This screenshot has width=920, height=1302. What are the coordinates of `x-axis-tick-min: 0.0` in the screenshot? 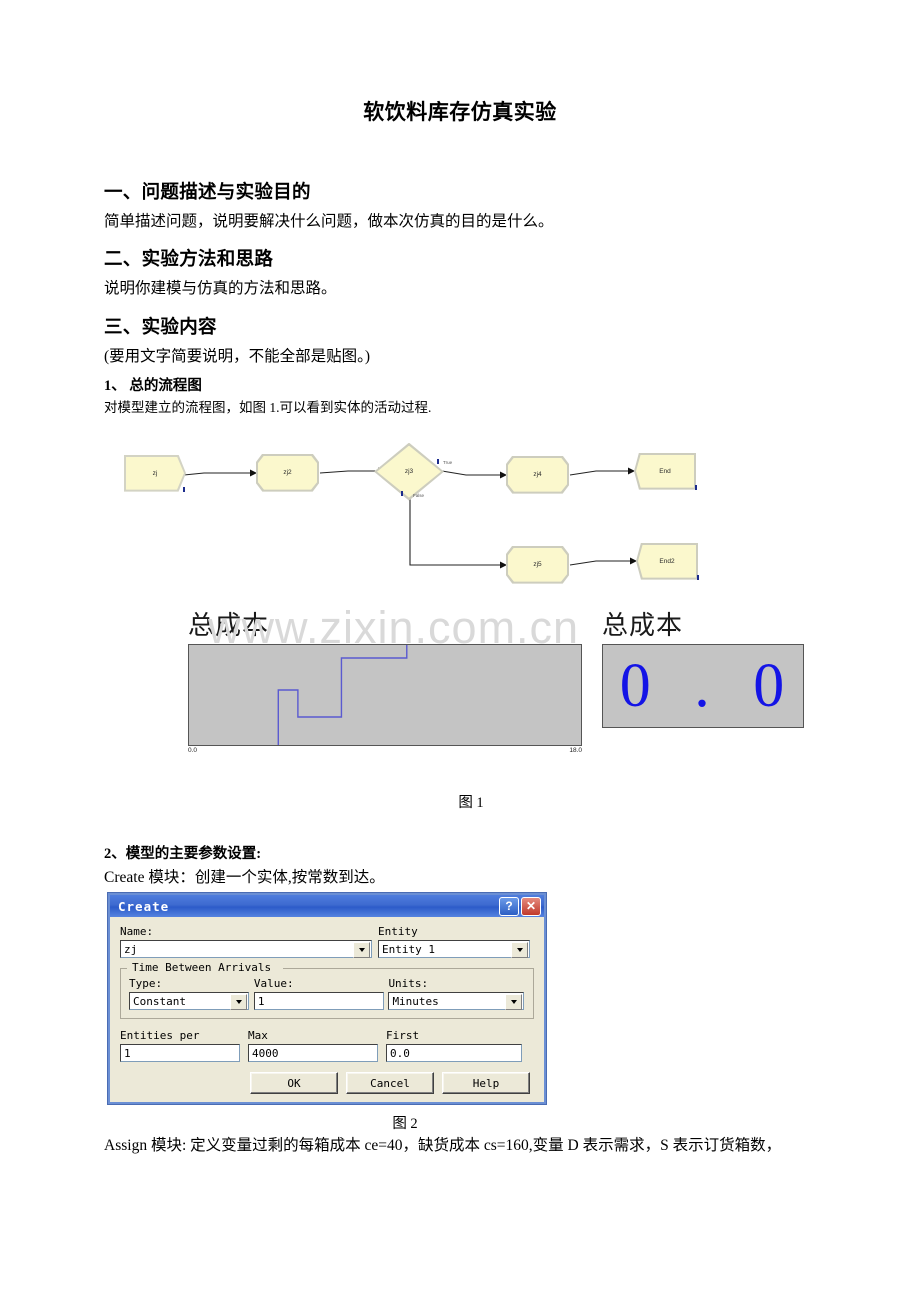 It's located at (193, 750).